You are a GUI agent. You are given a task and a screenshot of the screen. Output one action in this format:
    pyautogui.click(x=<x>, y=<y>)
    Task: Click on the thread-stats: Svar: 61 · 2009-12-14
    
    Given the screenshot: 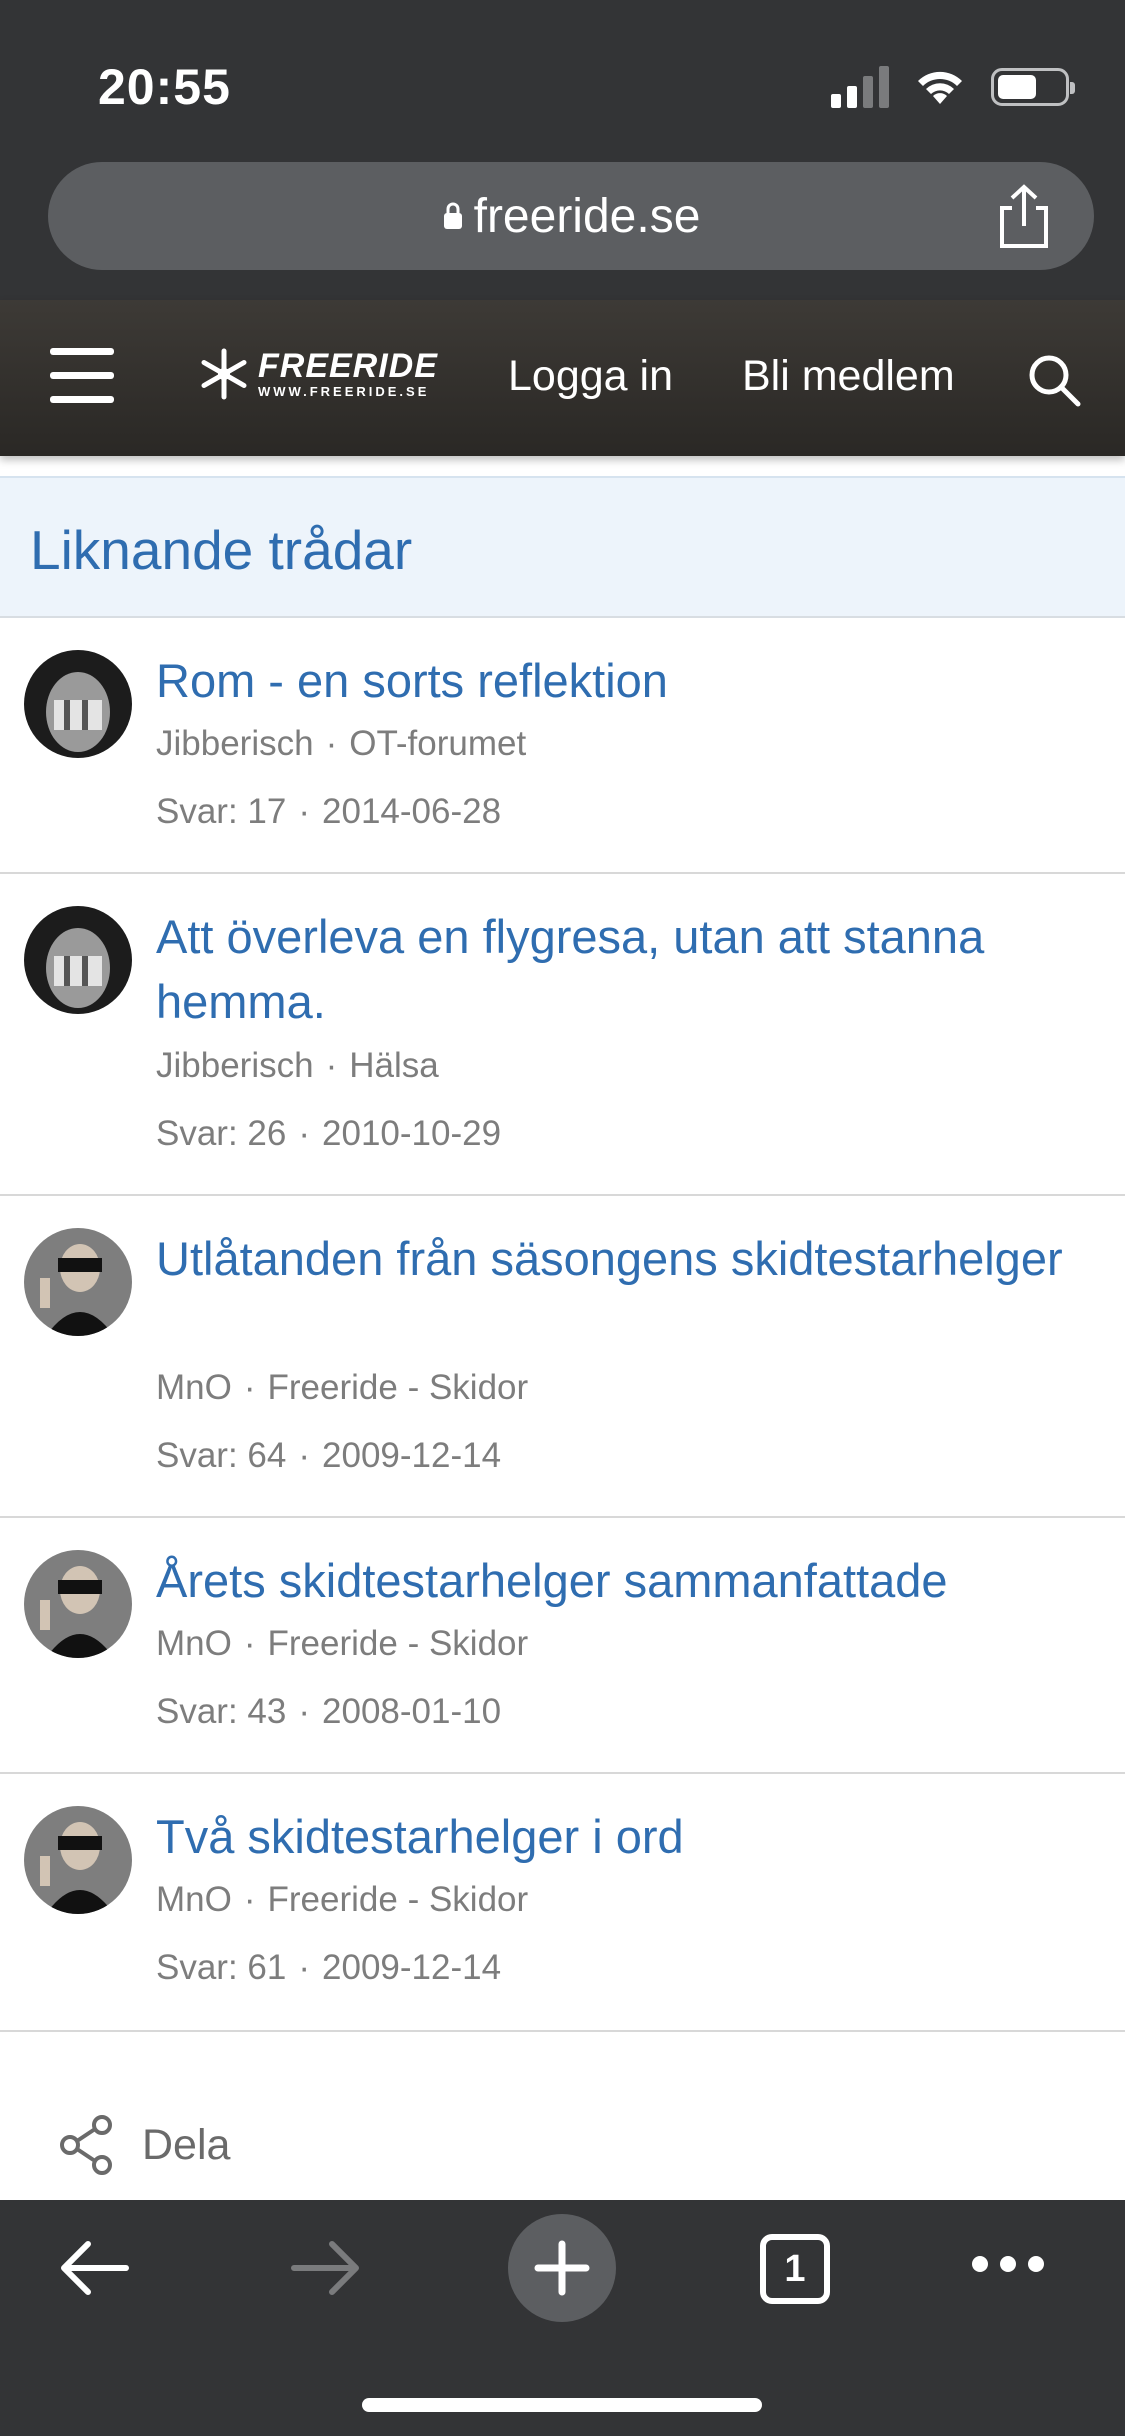 What is the action you would take?
    pyautogui.click(x=329, y=1967)
    